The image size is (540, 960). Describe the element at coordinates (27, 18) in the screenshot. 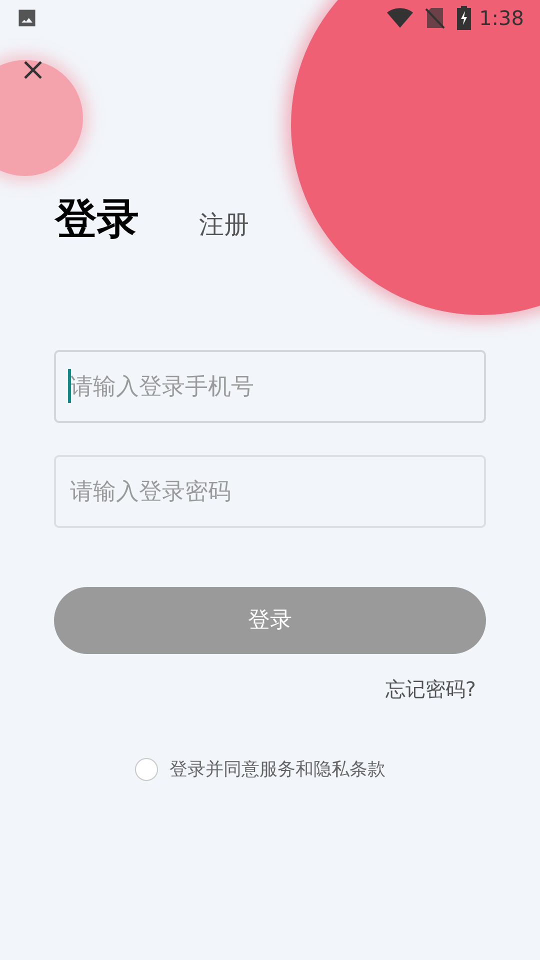

I see `image-icon` at that location.